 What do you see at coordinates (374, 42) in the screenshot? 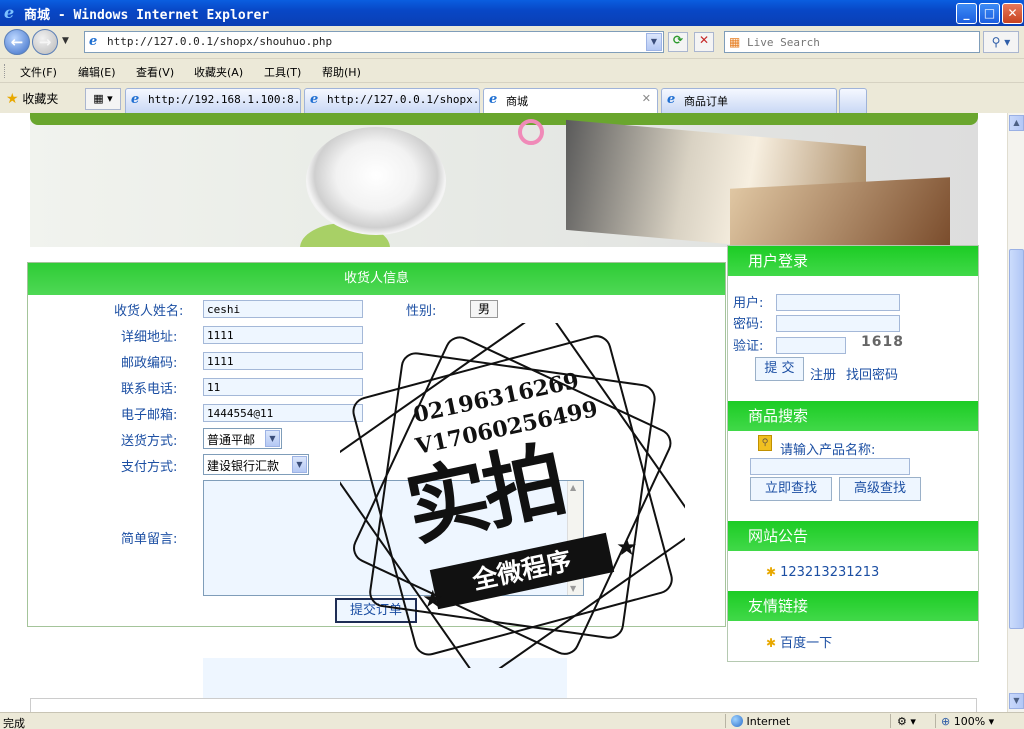
I see `address-bar: e http://127.0.0.1/shopx/shouhuo.php ▼` at bounding box center [374, 42].